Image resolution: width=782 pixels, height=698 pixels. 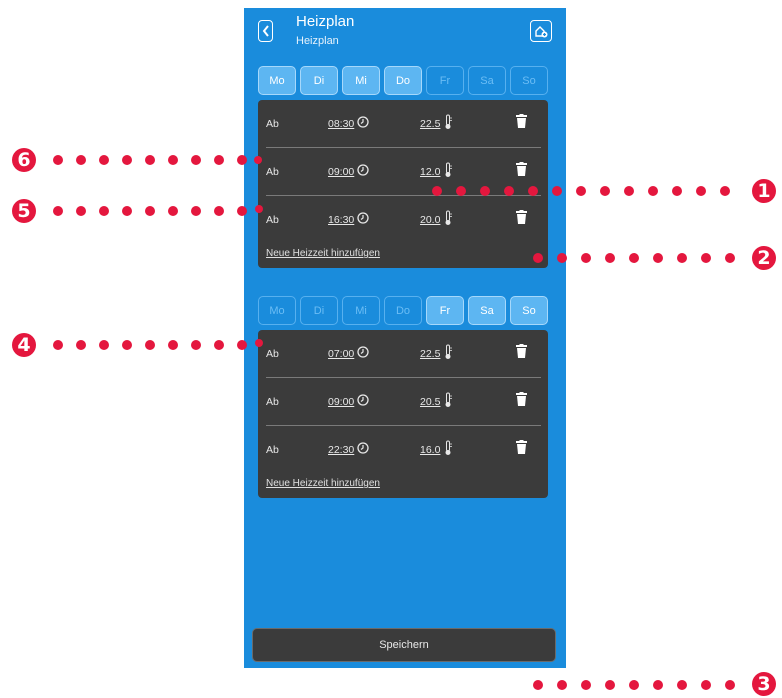 I want to click on callout-badge-6: 6, so click(x=24, y=160).